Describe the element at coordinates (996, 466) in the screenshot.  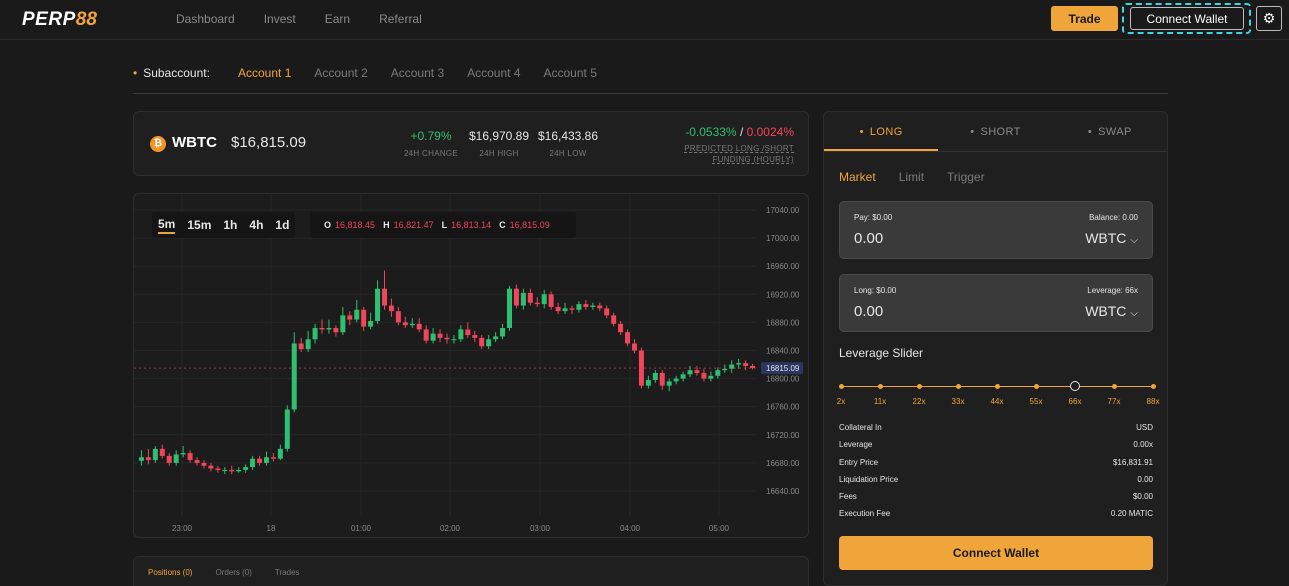
I see `detail-row: Entry Price $16,831.91` at that location.